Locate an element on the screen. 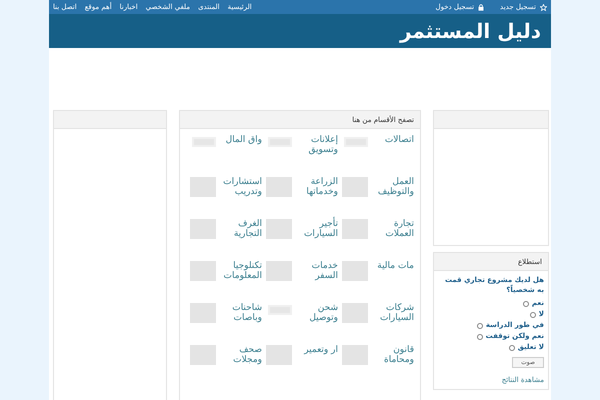 The width and height of the screenshot is (600, 400). category-link: تجارة العملات is located at coordinates (393, 229).